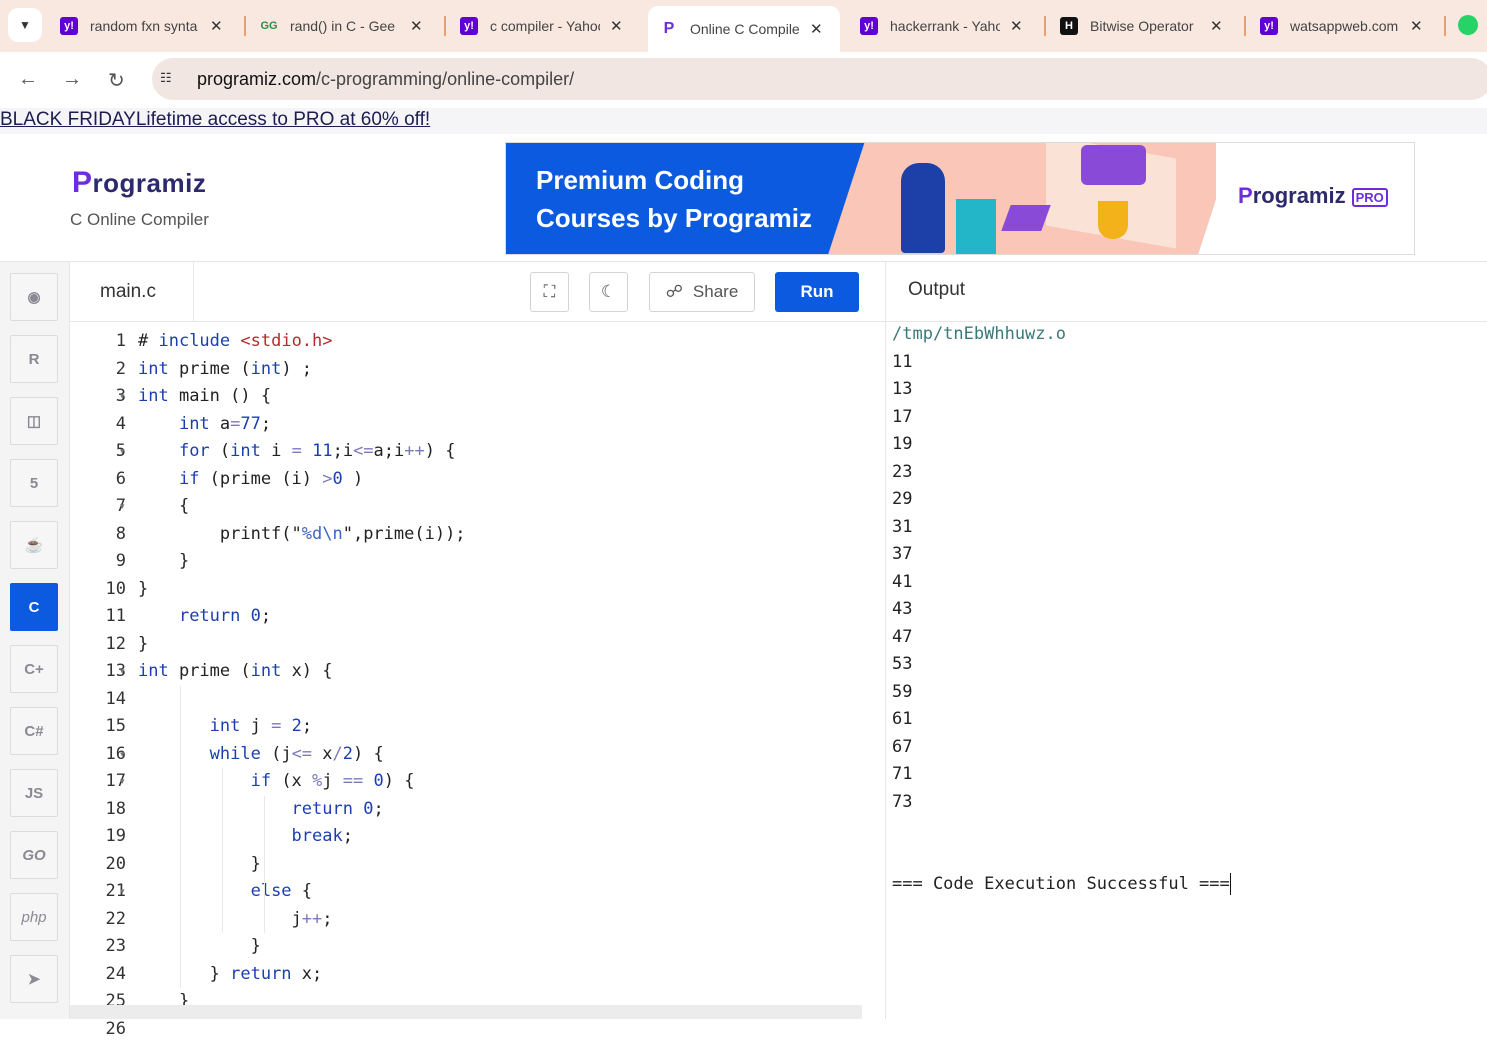 The width and height of the screenshot is (1487, 1043). What do you see at coordinates (34, 669) in the screenshot?
I see `cpp-icon: C+` at bounding box center [34, 669].